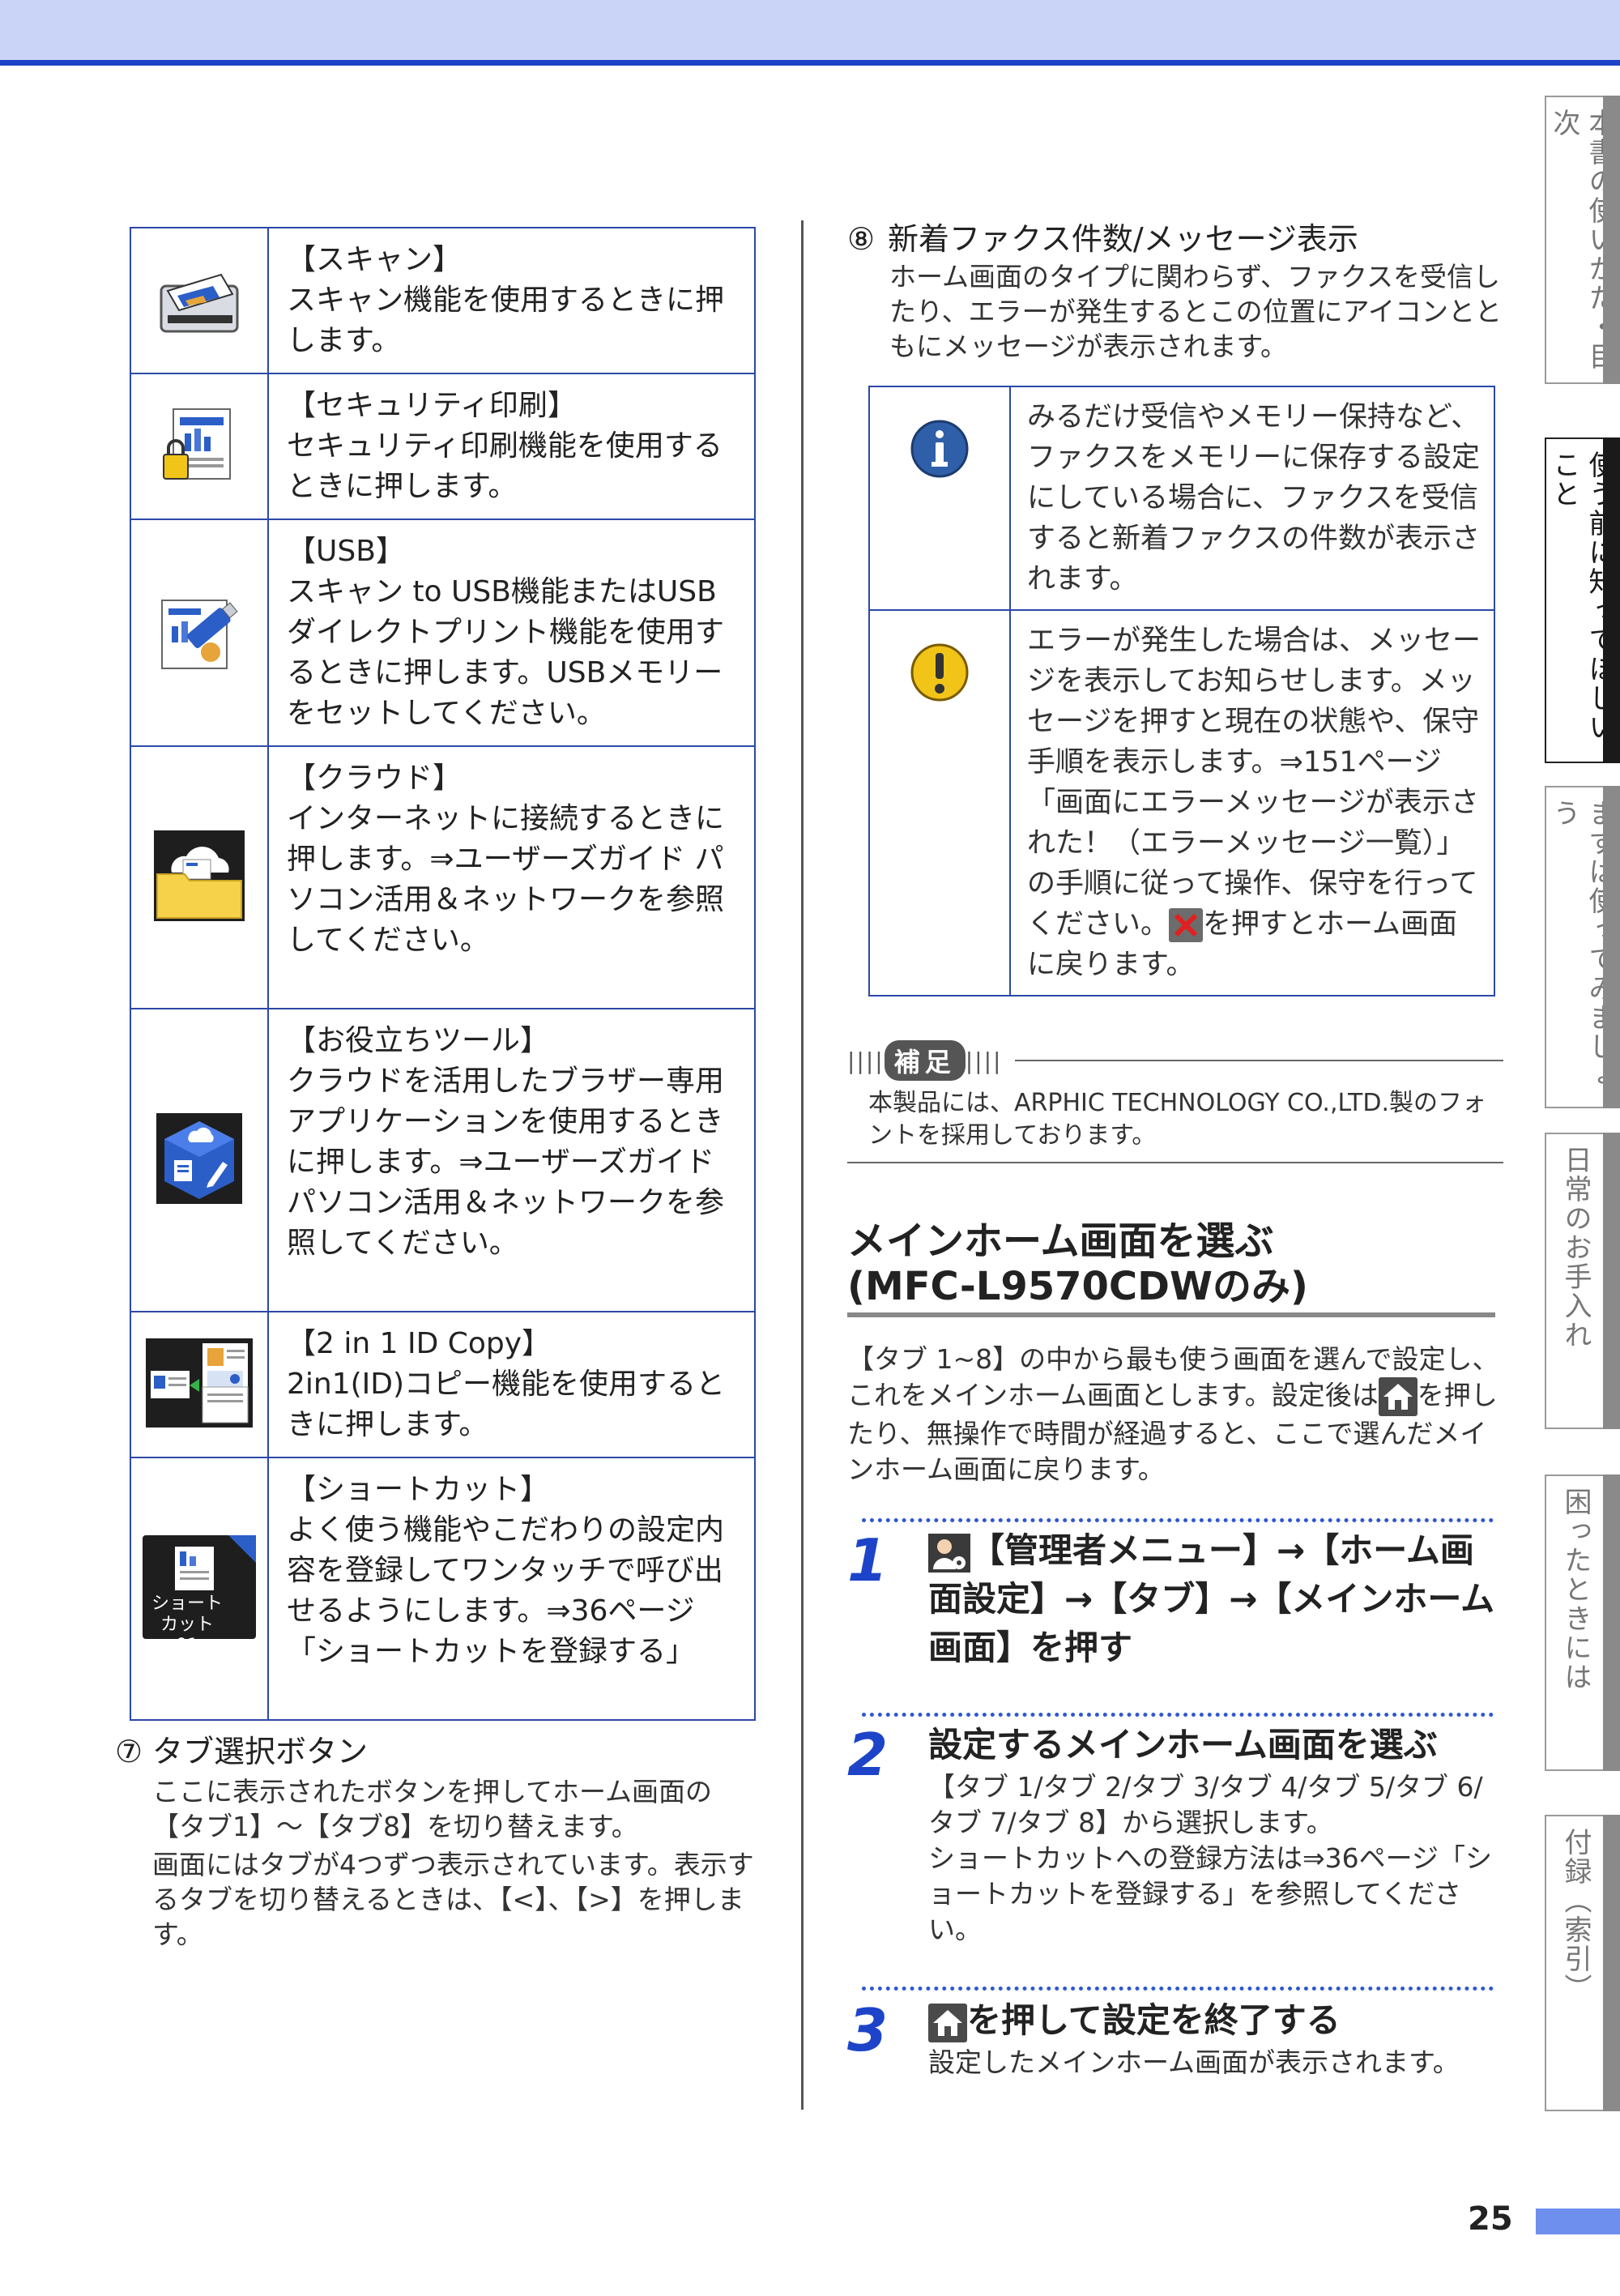 The width and height of the screenshot is (1620, 2296). What do you see at coordinates (1123, 239) in the screenshot?
I see `item-8-title: 新着ファクス件数/メッセージ表示` at bounding box center [1123, 239].